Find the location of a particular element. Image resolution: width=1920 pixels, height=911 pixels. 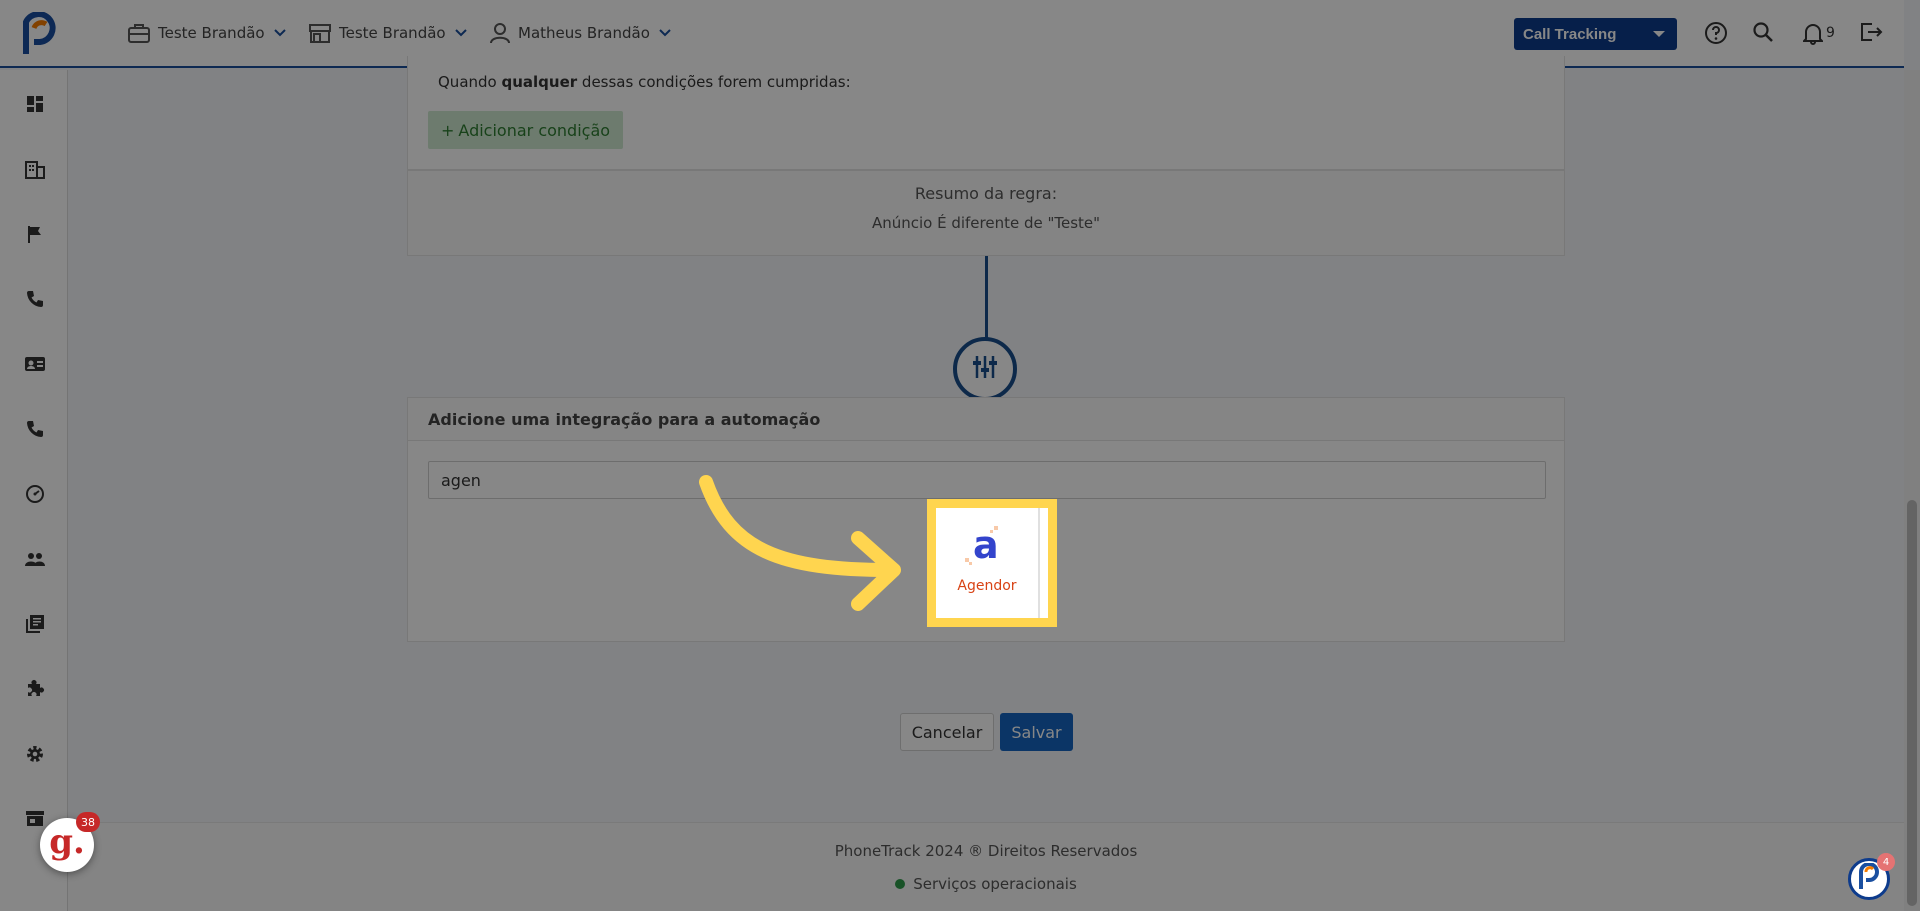

product-select-value: Call Tracking is located at coordinates (1570, 34).